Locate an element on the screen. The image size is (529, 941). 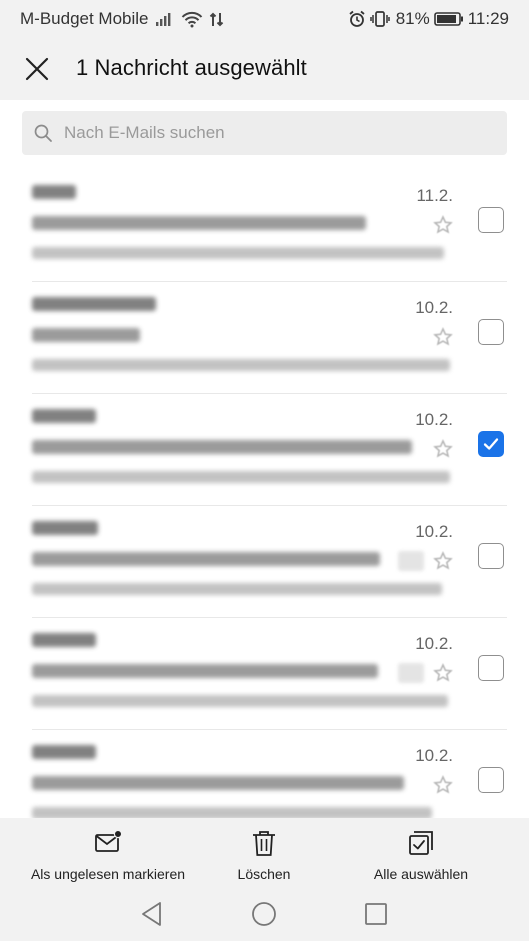
data-activity-icon is located at coordinates (217, 19).